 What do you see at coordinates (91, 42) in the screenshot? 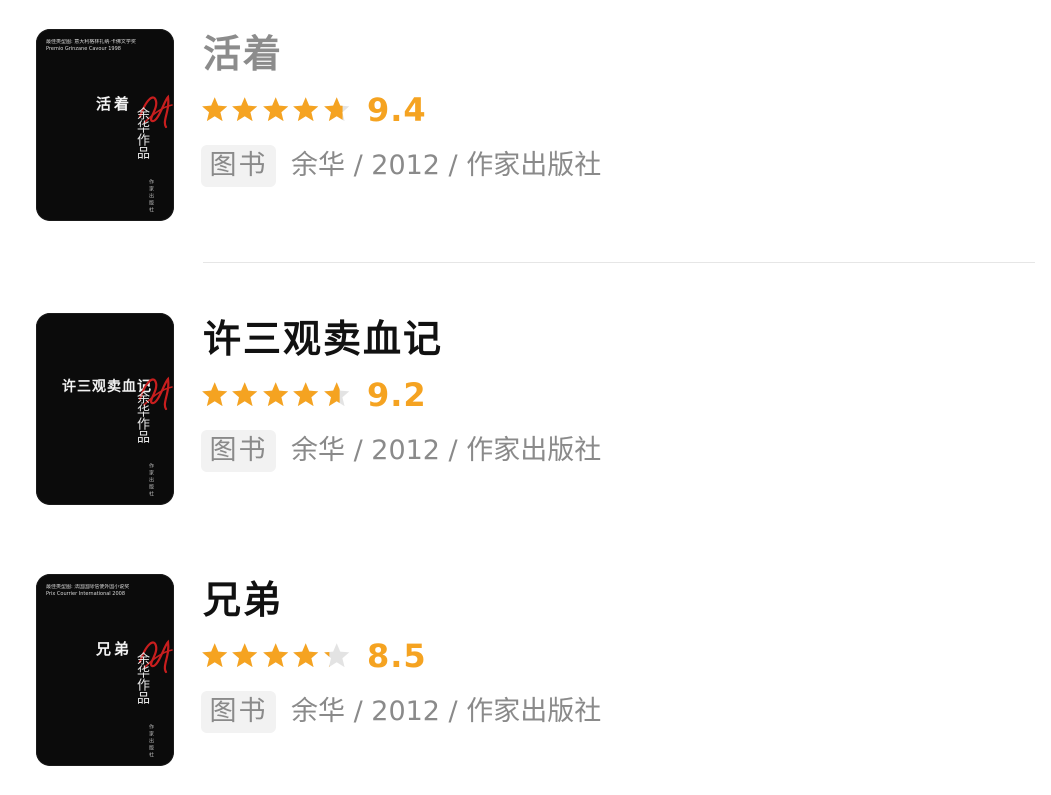
I see `cover-series-line: 最佳类型图: 意大利格林扎纳·卡佛文学奖` at bounding box center [91, 42].